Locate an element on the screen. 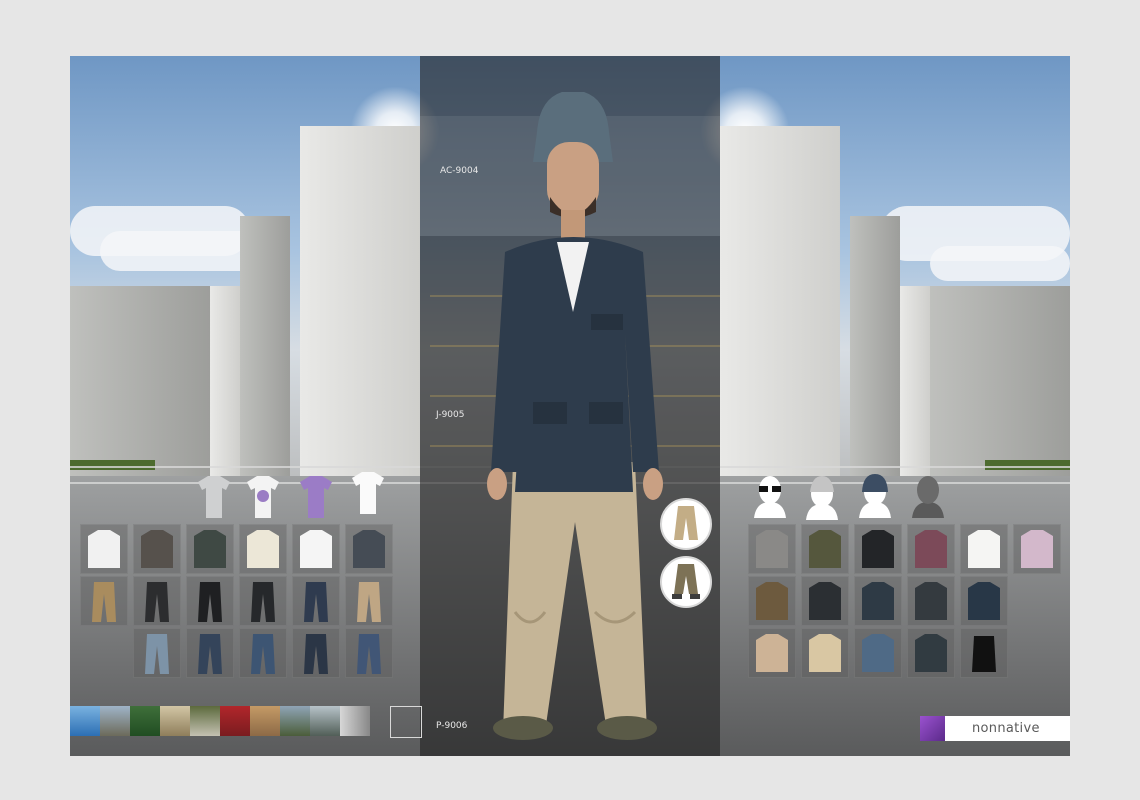 Image resolution: width=1140 pixels, height=800 pixels. brand-logo: nonnative is located at coordinates (995, 728).